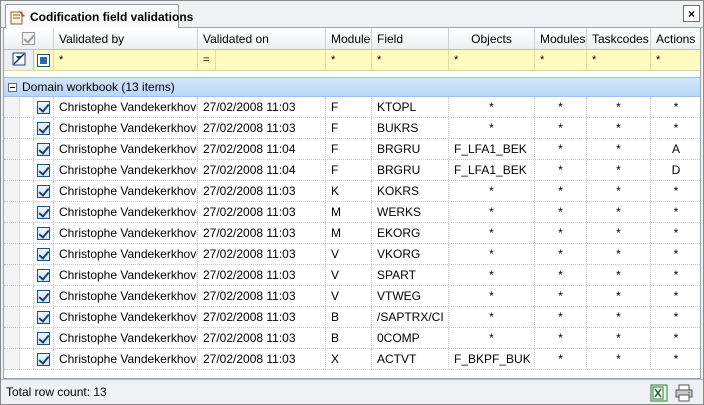  Describe the element at coordinates (675, 149) in the screenshot. I see `cell-actions: A` at that location.